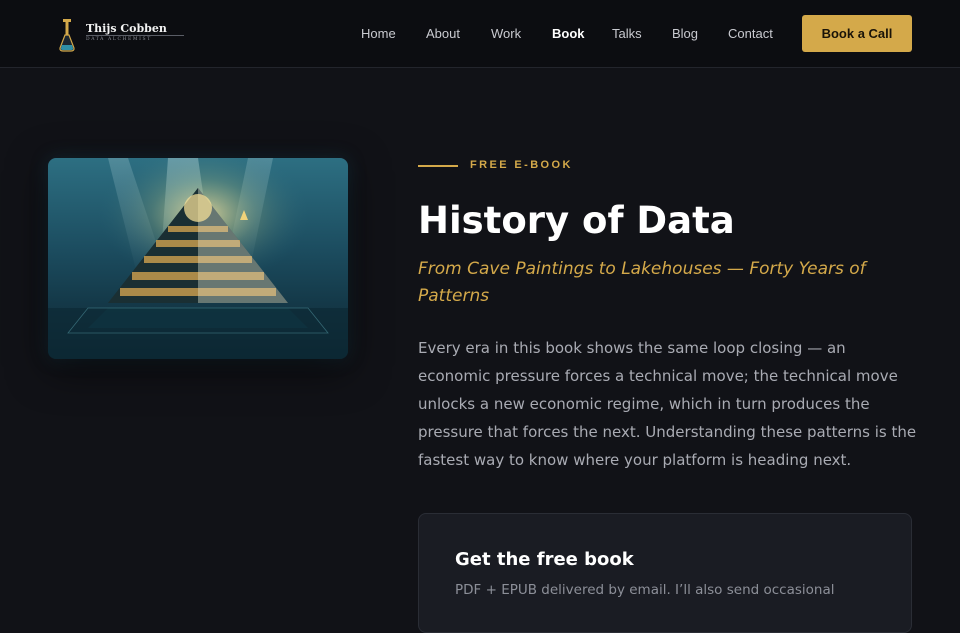  Describe the element at coordinates (67, 35) in the screenshot. I see `flask-icon` at that location.